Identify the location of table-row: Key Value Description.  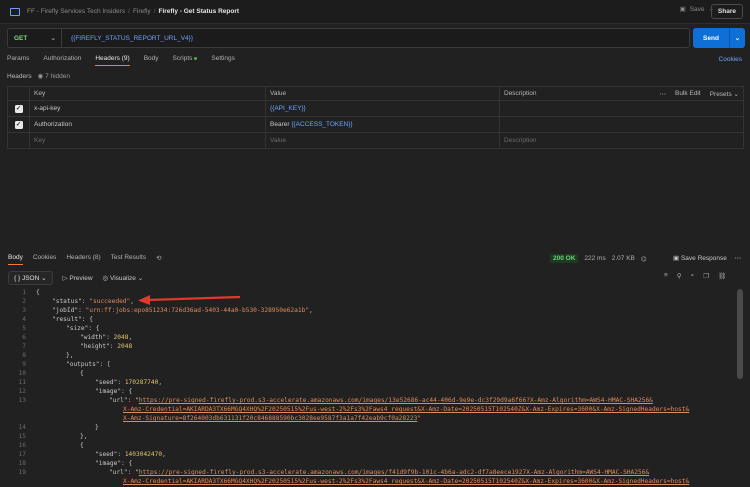
(375, 140).